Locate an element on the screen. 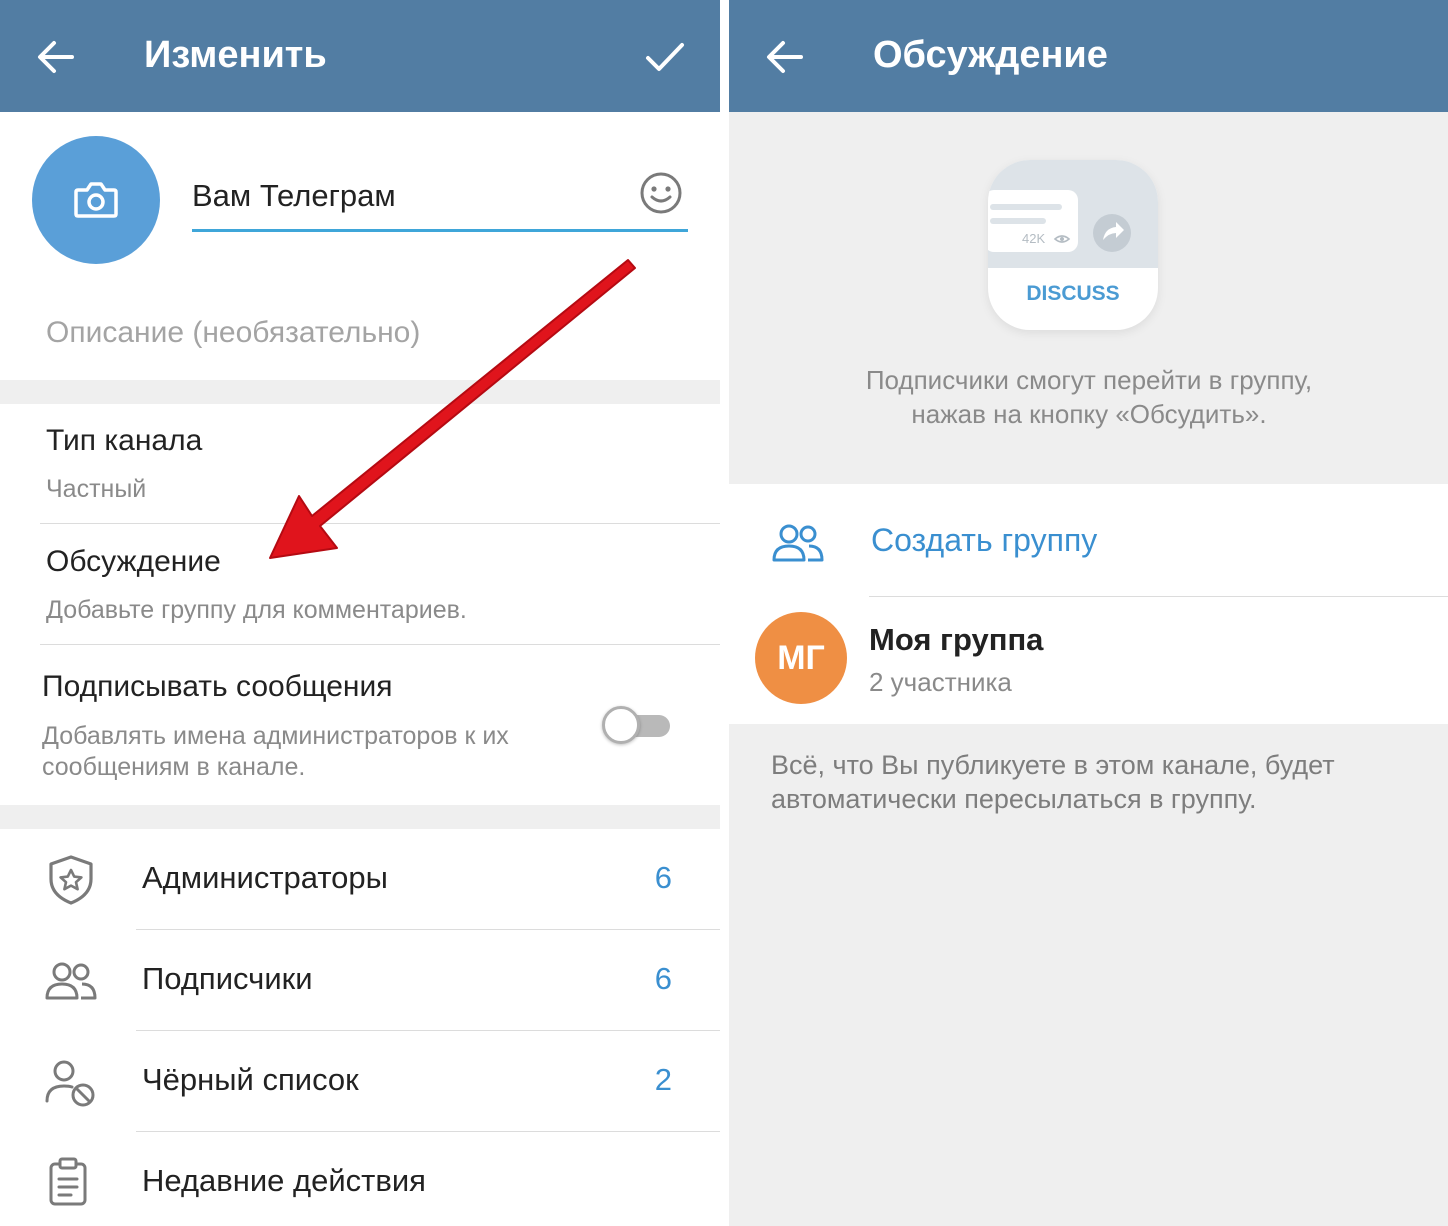 This screenshot has height=1226, width=1448. discussion-title: Обсуждение is located at coordinates (133, 561).